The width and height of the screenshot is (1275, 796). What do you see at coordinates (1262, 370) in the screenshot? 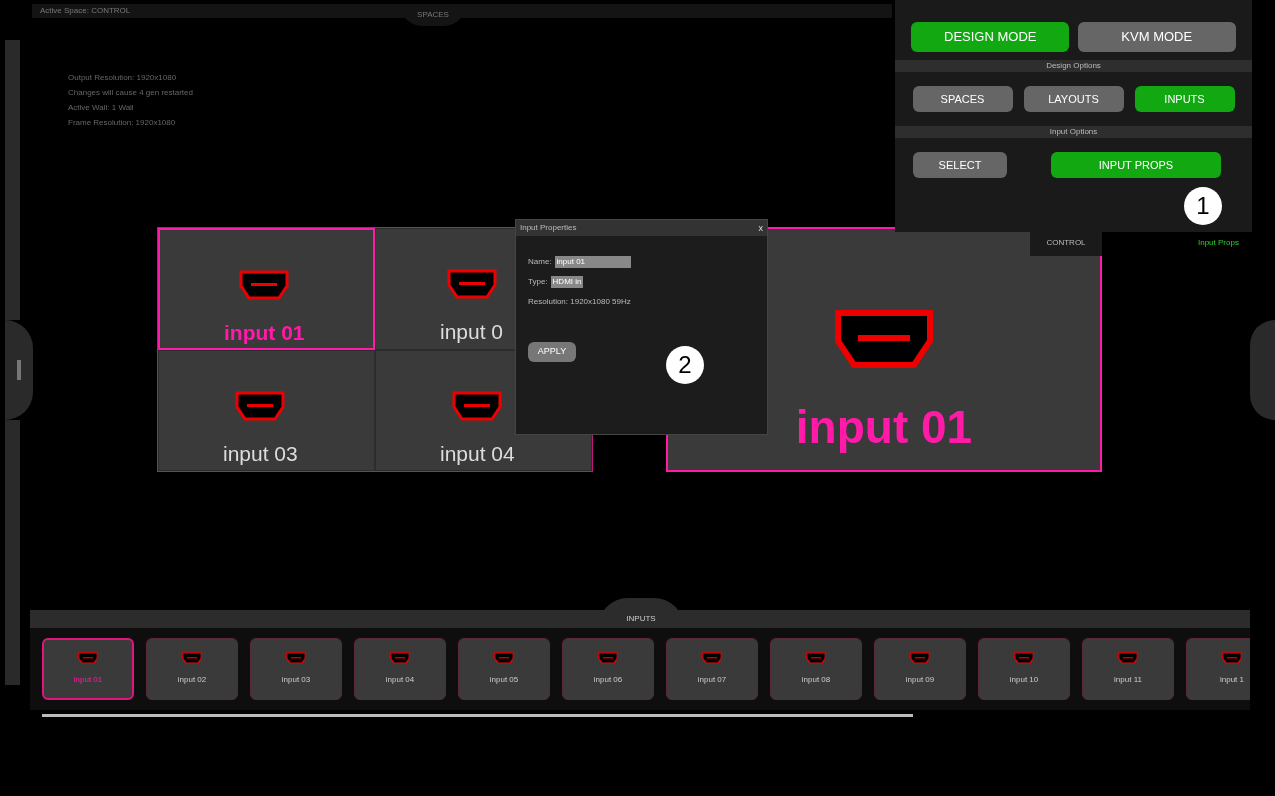
I see `right-side-tab` at bounding box center [1262, 370].